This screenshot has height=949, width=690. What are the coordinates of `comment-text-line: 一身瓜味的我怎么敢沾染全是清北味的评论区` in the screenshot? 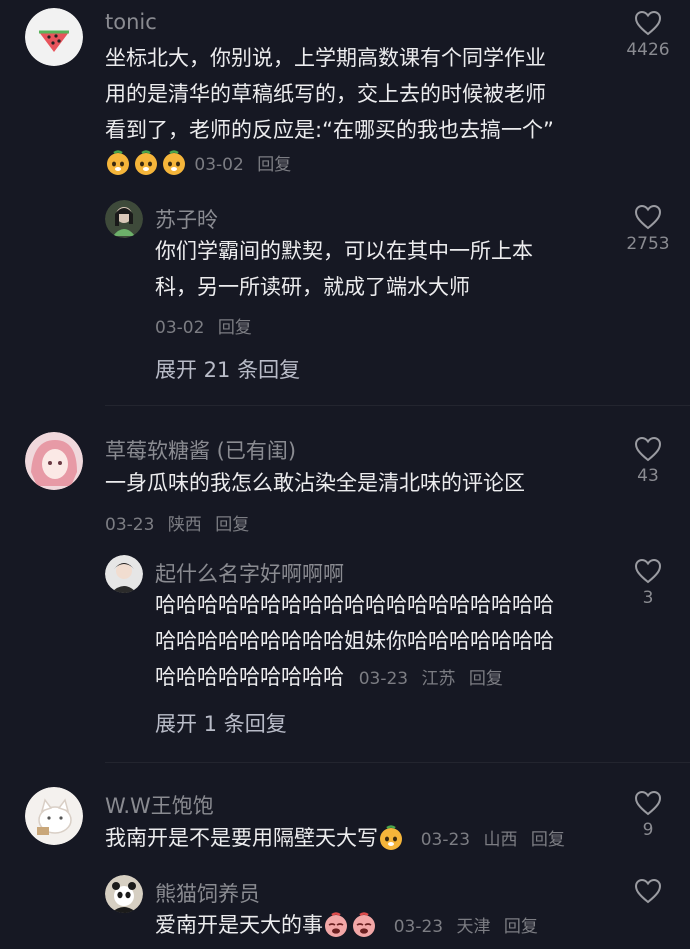 It's located at (315, 483).